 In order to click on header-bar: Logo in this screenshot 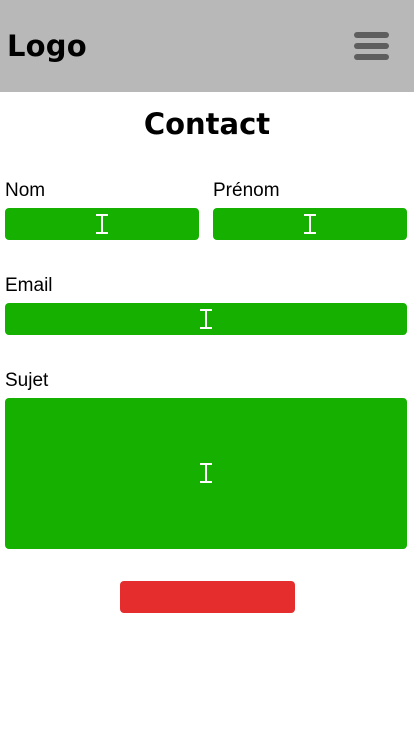, I will do `click(207, 46)`.